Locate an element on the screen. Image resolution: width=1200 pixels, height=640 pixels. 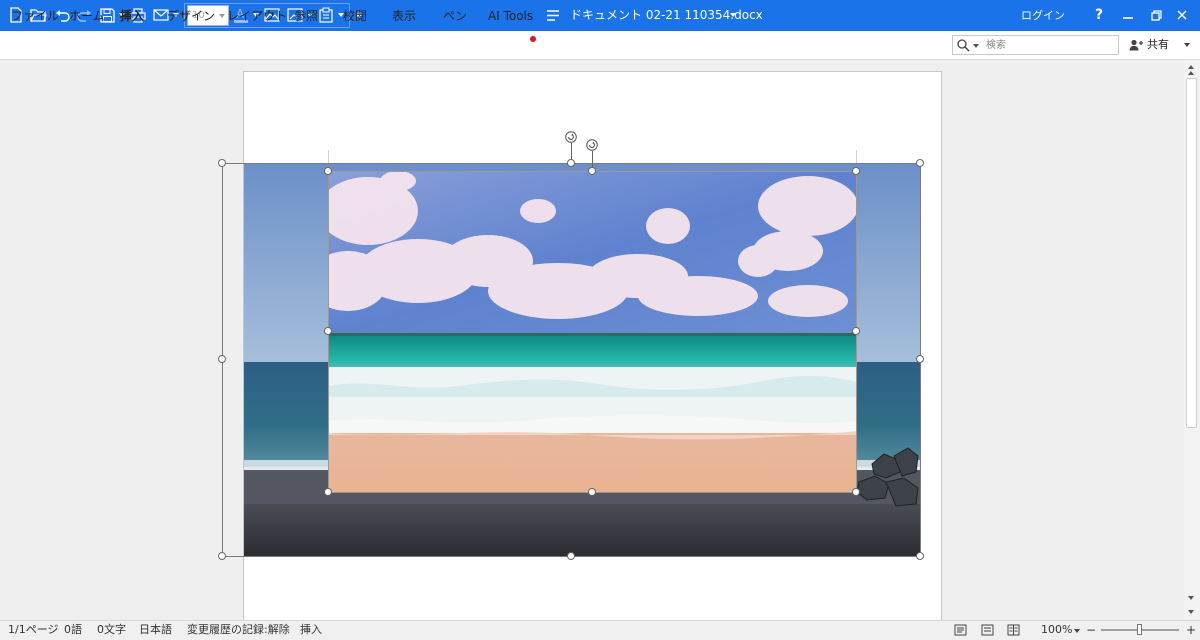
insert-mode-status: 挿入 is located at coordinates (311, 630).